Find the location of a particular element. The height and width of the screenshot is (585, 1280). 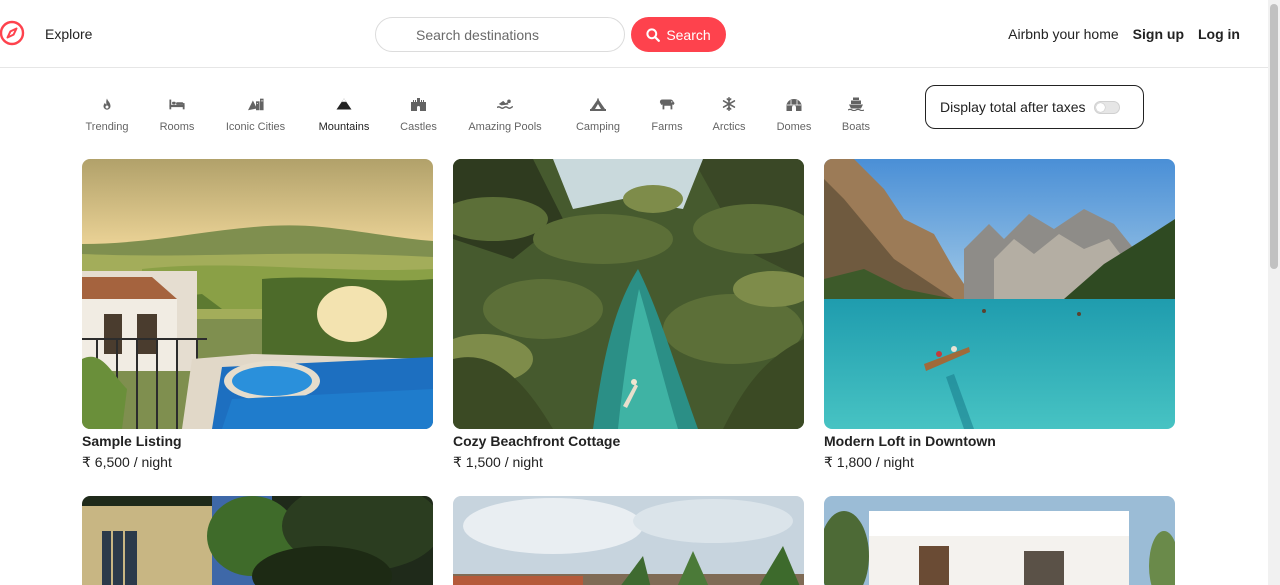

cow-icon is located at coordinates (667, 104).